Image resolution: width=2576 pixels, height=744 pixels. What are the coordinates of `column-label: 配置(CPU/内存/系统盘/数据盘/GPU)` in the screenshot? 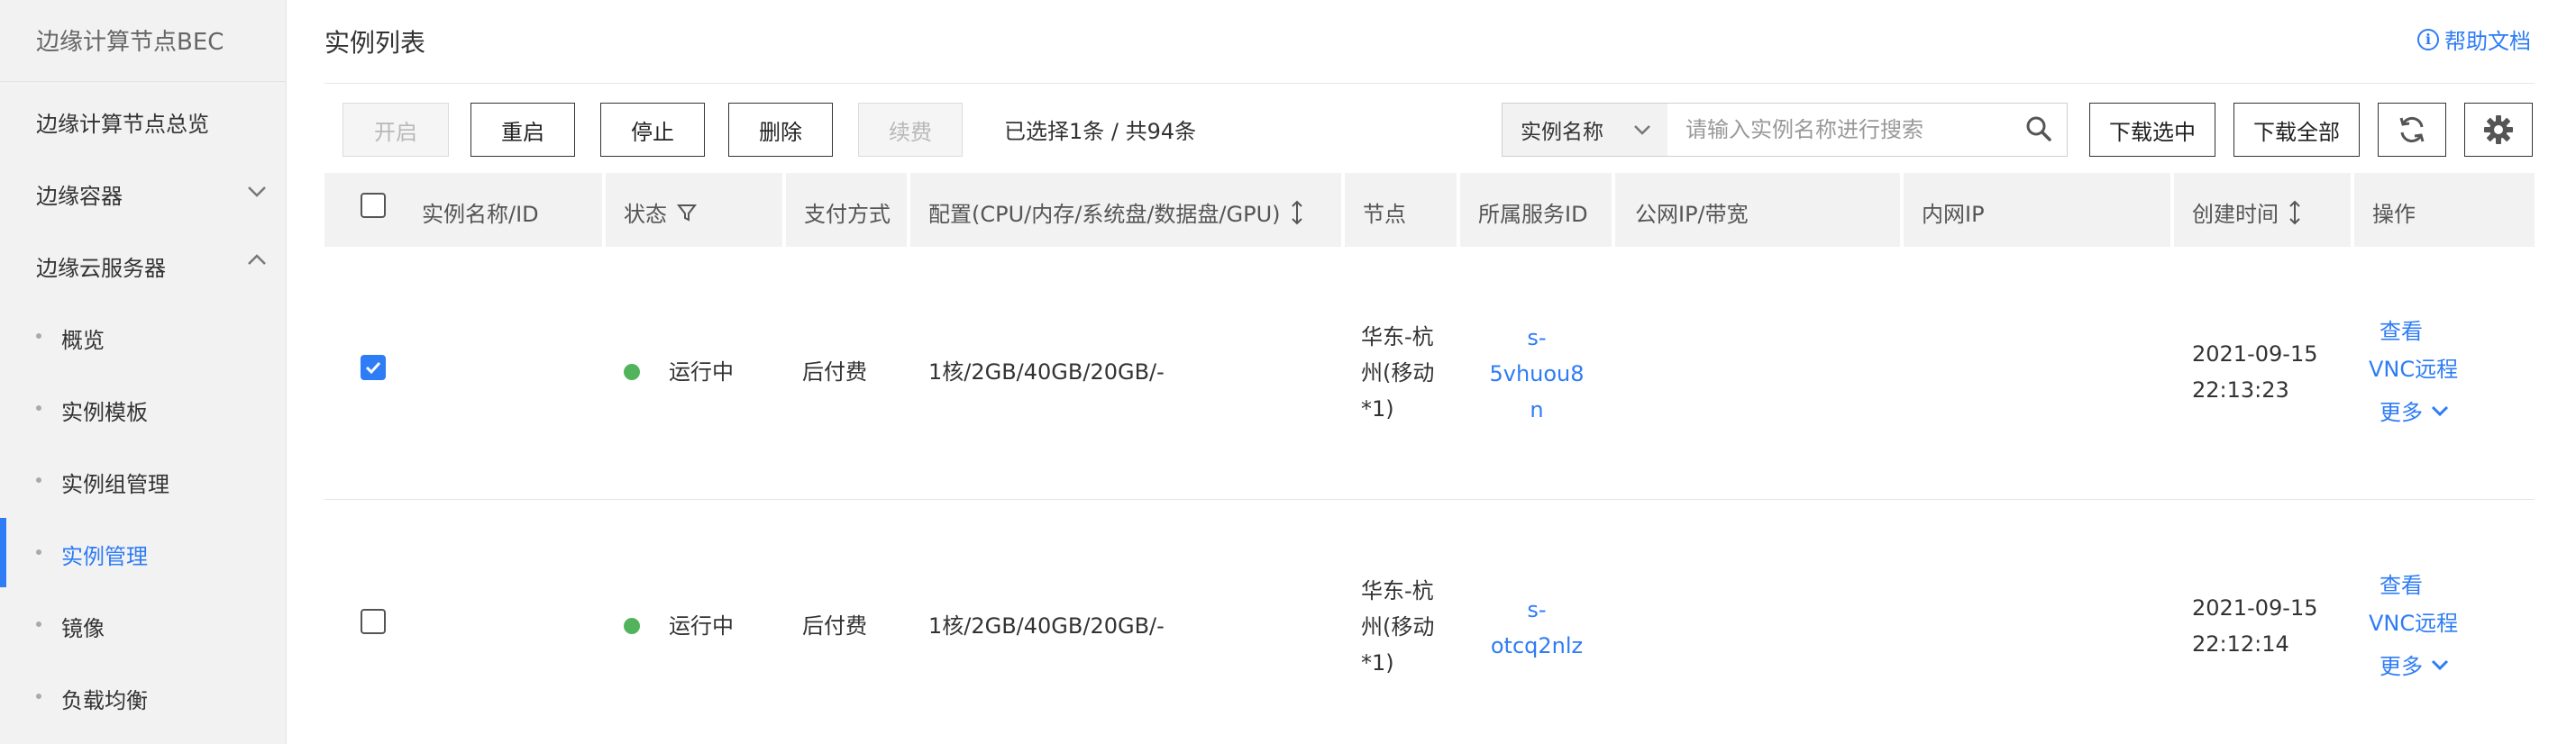 It's located at (1104, 214).